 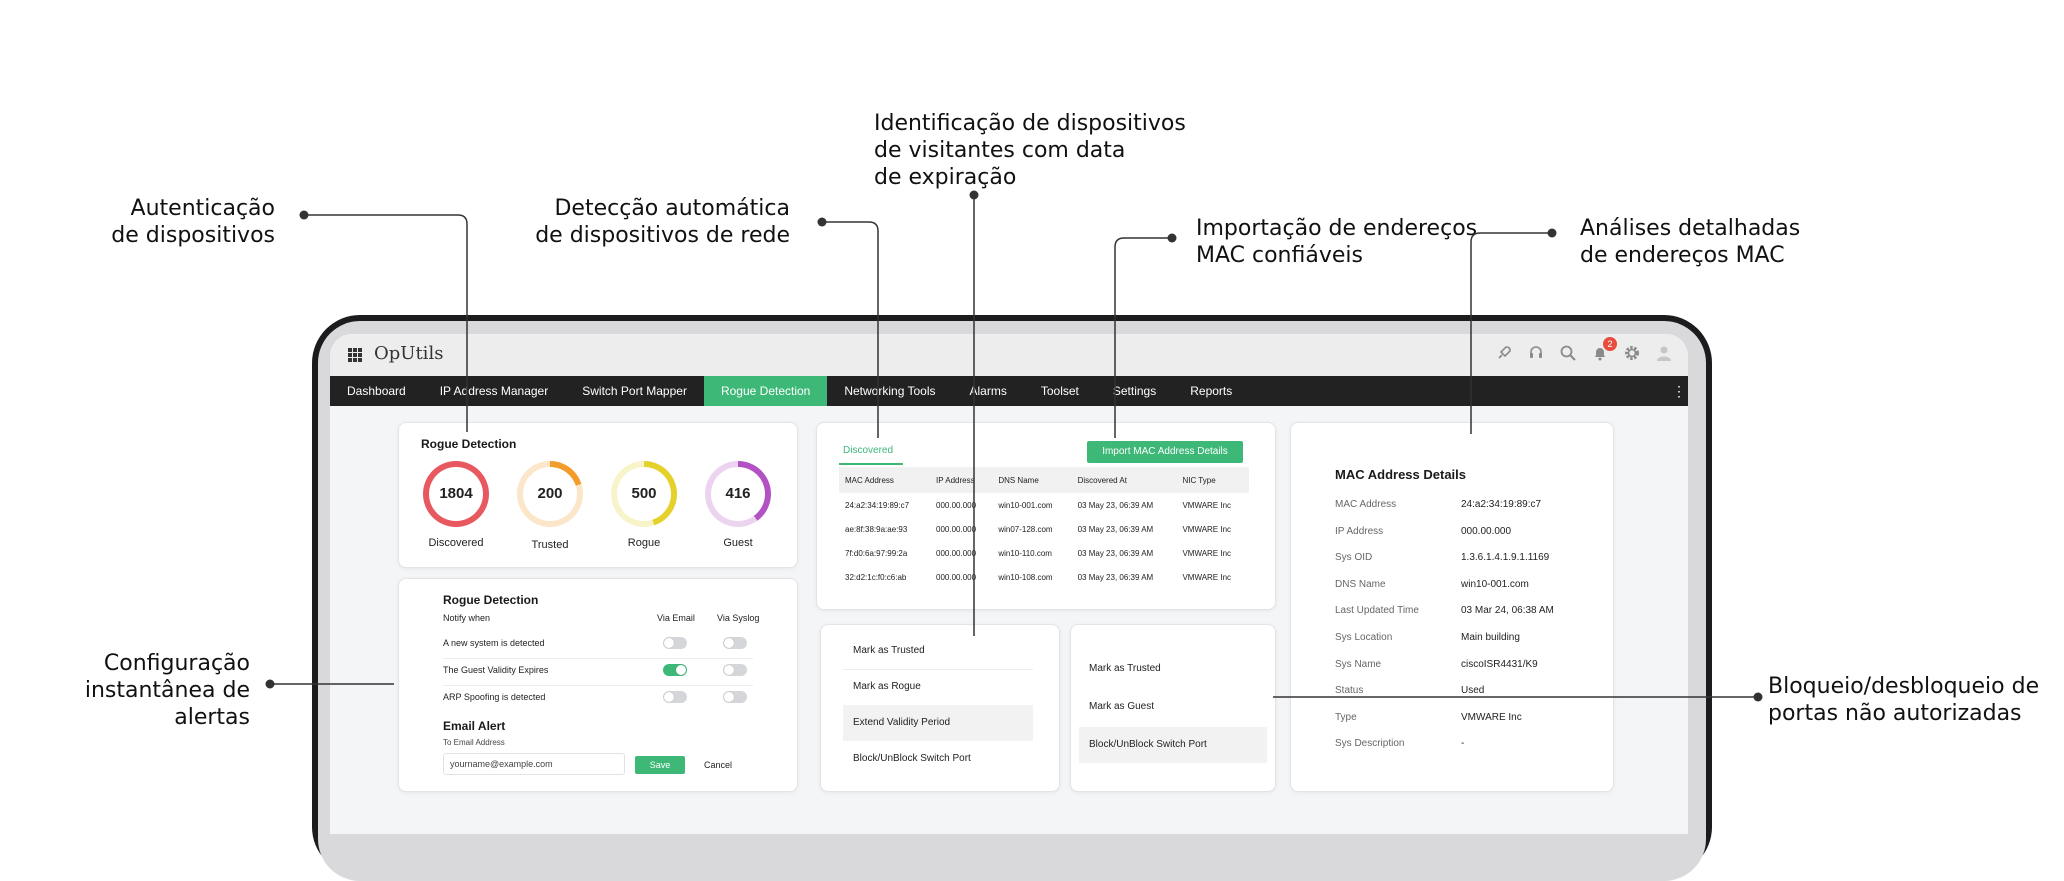 I want to click on leader-deteccao, so click(x=850, y=329).